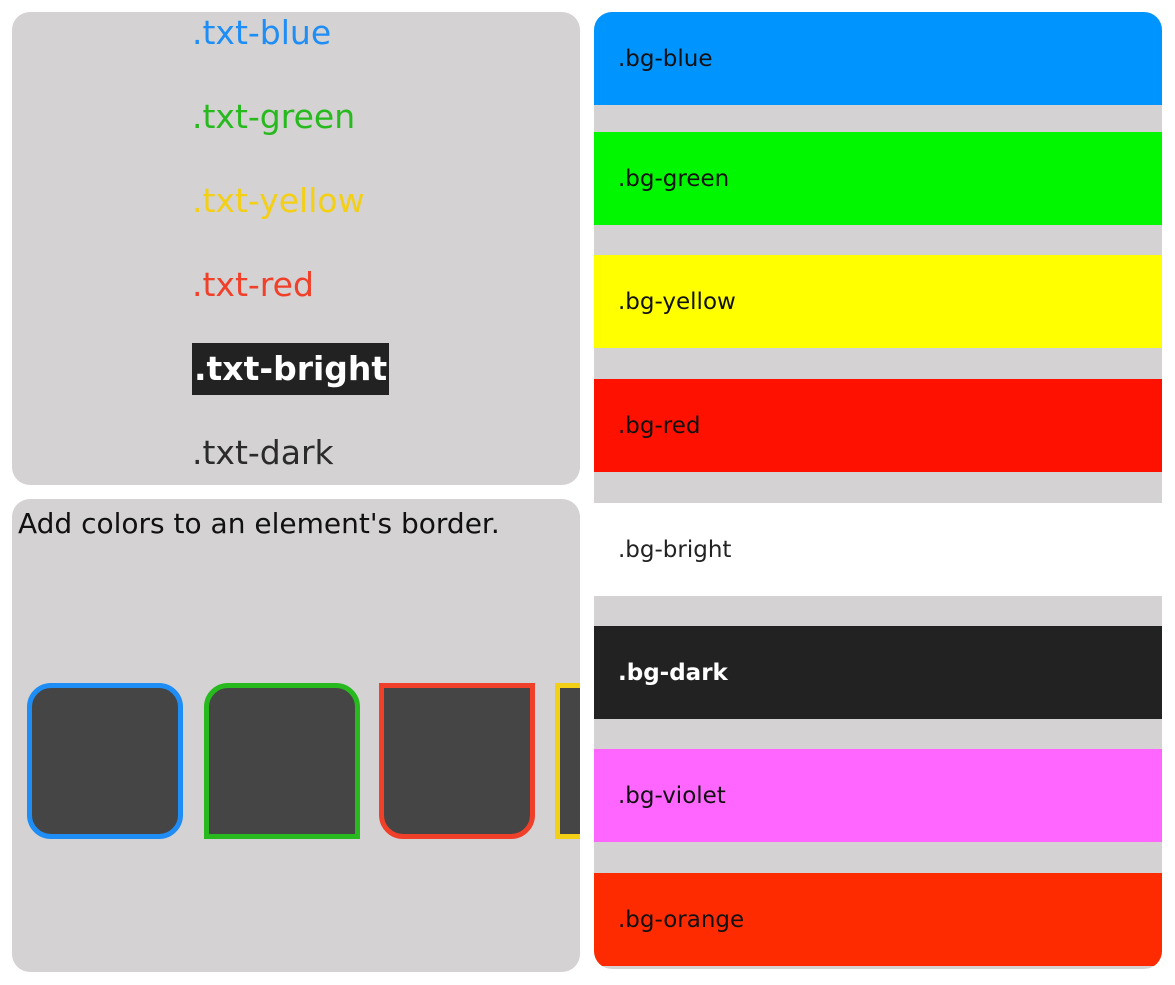 The height and width of the screenshot is (985, 1175). Describe the element at coordinates (674, 178) in the screenshot. I see `bg-green-label: .bg-green` at that location.